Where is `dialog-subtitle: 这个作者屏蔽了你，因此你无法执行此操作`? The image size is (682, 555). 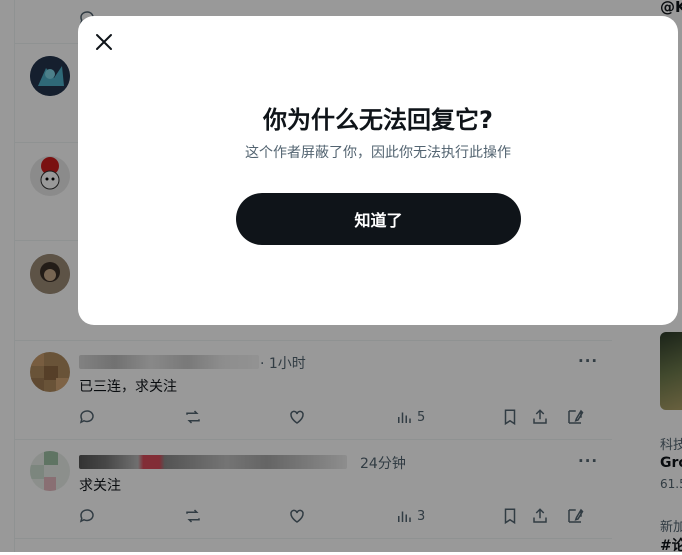 dialog-subtitle: 这个作者屏蔽了你，因此你无法执行此操作 is located at coordinates (378, 153).